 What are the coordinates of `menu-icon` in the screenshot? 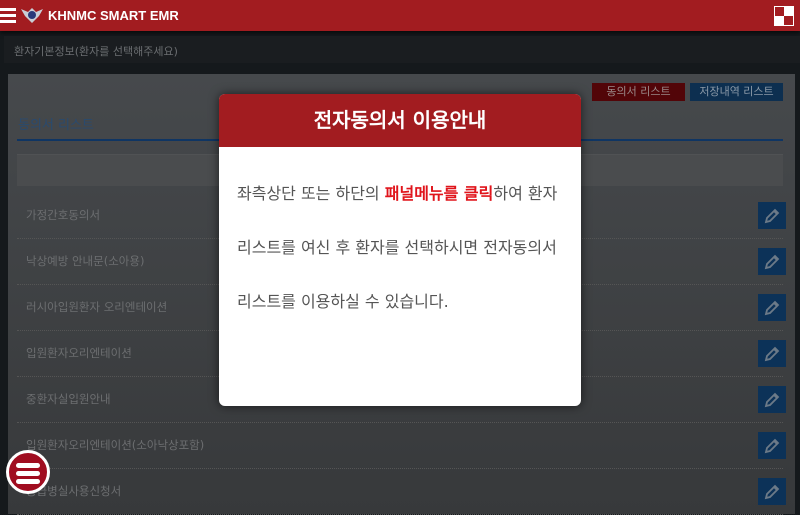 It's located at (8, 16).